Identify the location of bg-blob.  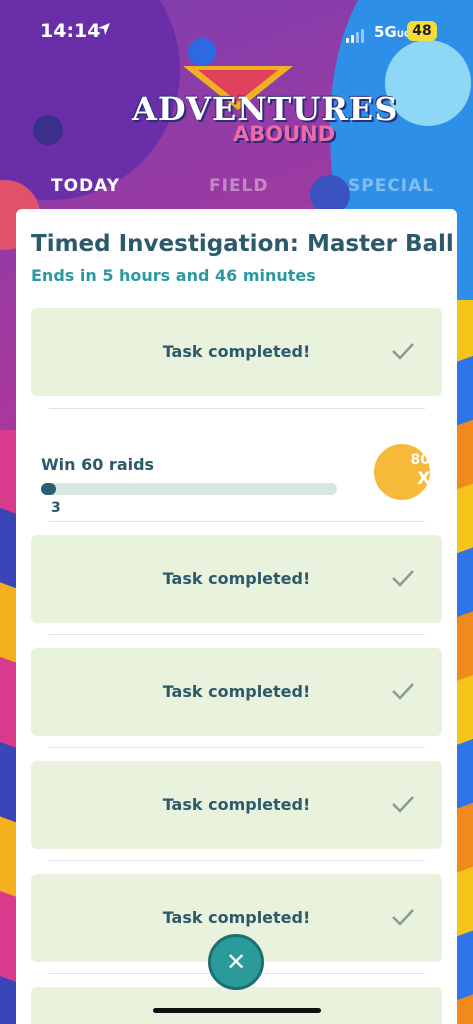
(48, 130).